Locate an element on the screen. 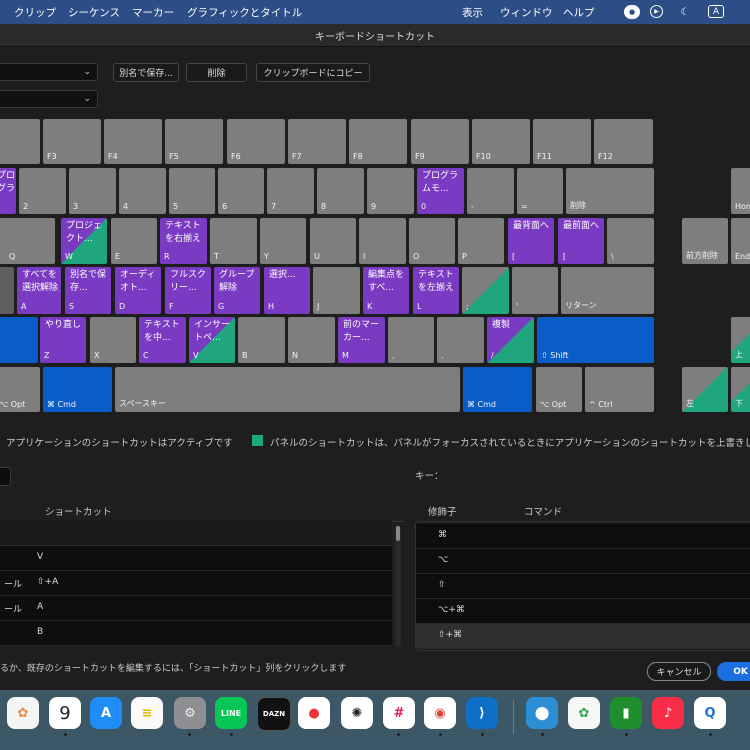 This screenshot has height=750, width=750. key-5: 5 is located at coordinates (192, 191).